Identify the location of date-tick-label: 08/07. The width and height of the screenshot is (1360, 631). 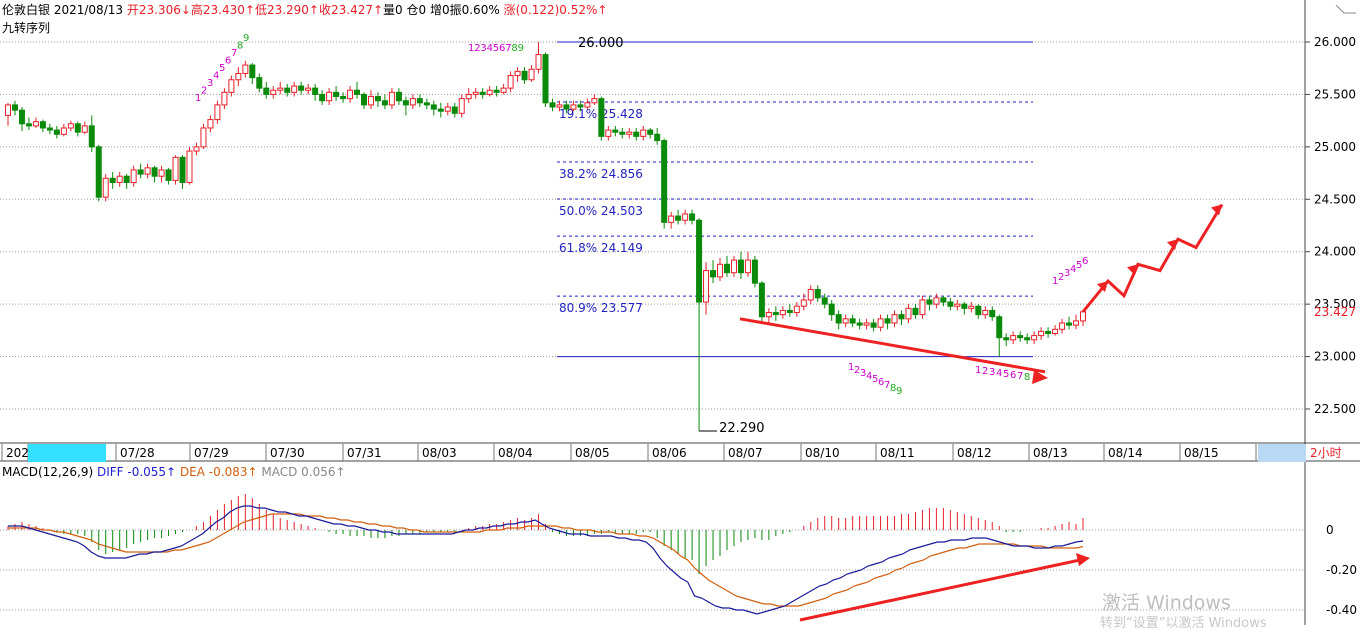
(745, 453).